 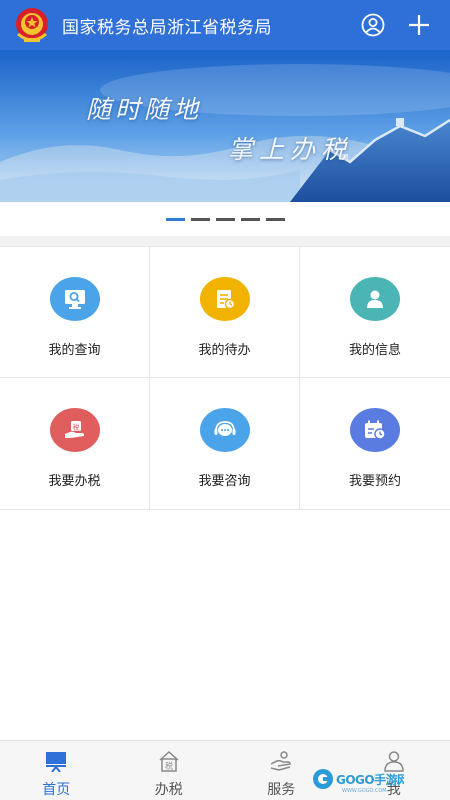 I want to click on nav-item-tax: 税 办税, so click(x=169, y=770).